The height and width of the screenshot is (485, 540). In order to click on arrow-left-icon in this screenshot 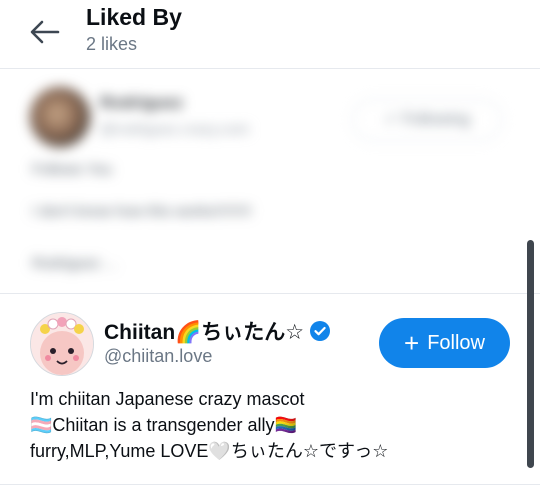, I will do `click(45, 32)`.